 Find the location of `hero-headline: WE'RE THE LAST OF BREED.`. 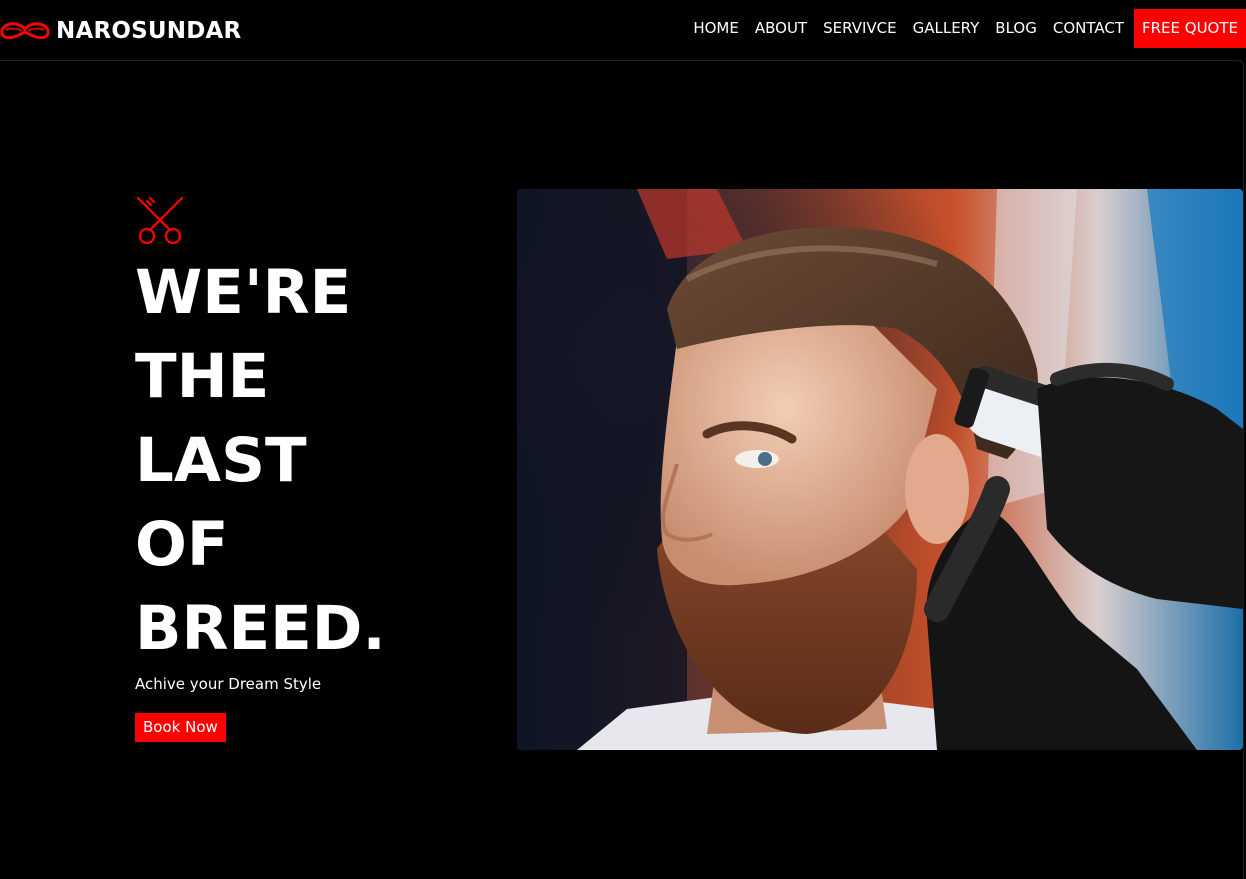

hero-headline: WE'RE THE LAST OF BREED. is located at coordinates (260, 461).